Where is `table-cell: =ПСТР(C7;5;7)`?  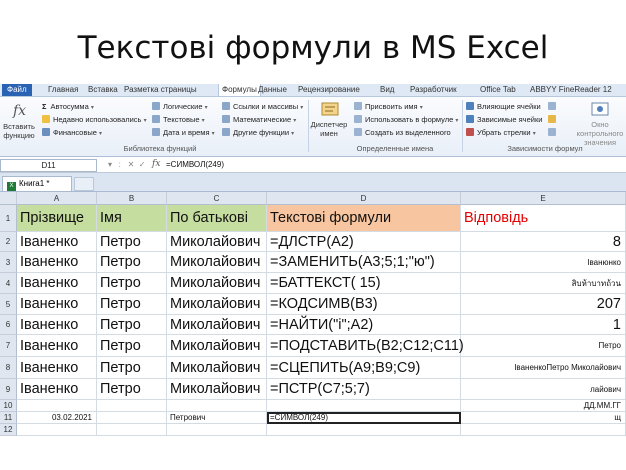
table-cell: =ПСТР(C7;5;7) is located at coordinates (364, 389).